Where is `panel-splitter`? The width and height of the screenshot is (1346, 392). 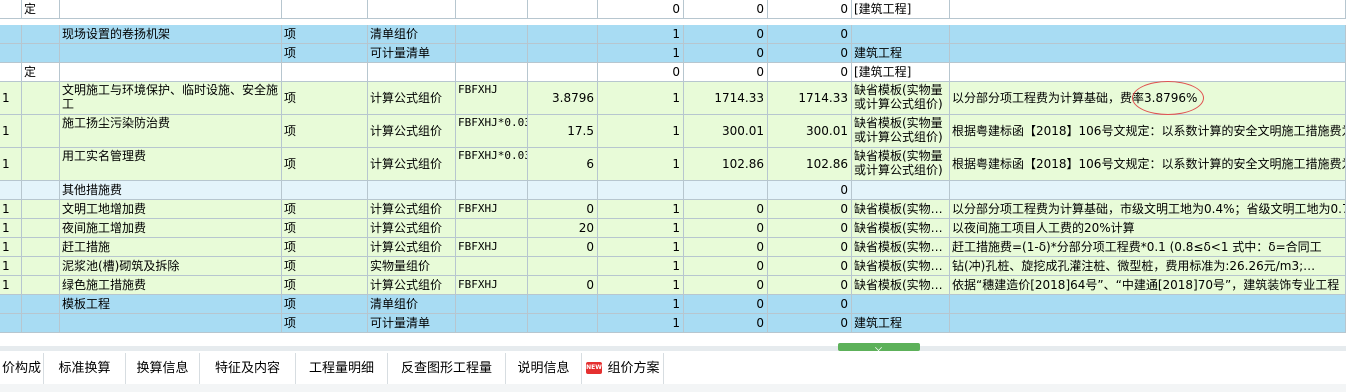 panel-splitter is located at coordinates (673, 348).